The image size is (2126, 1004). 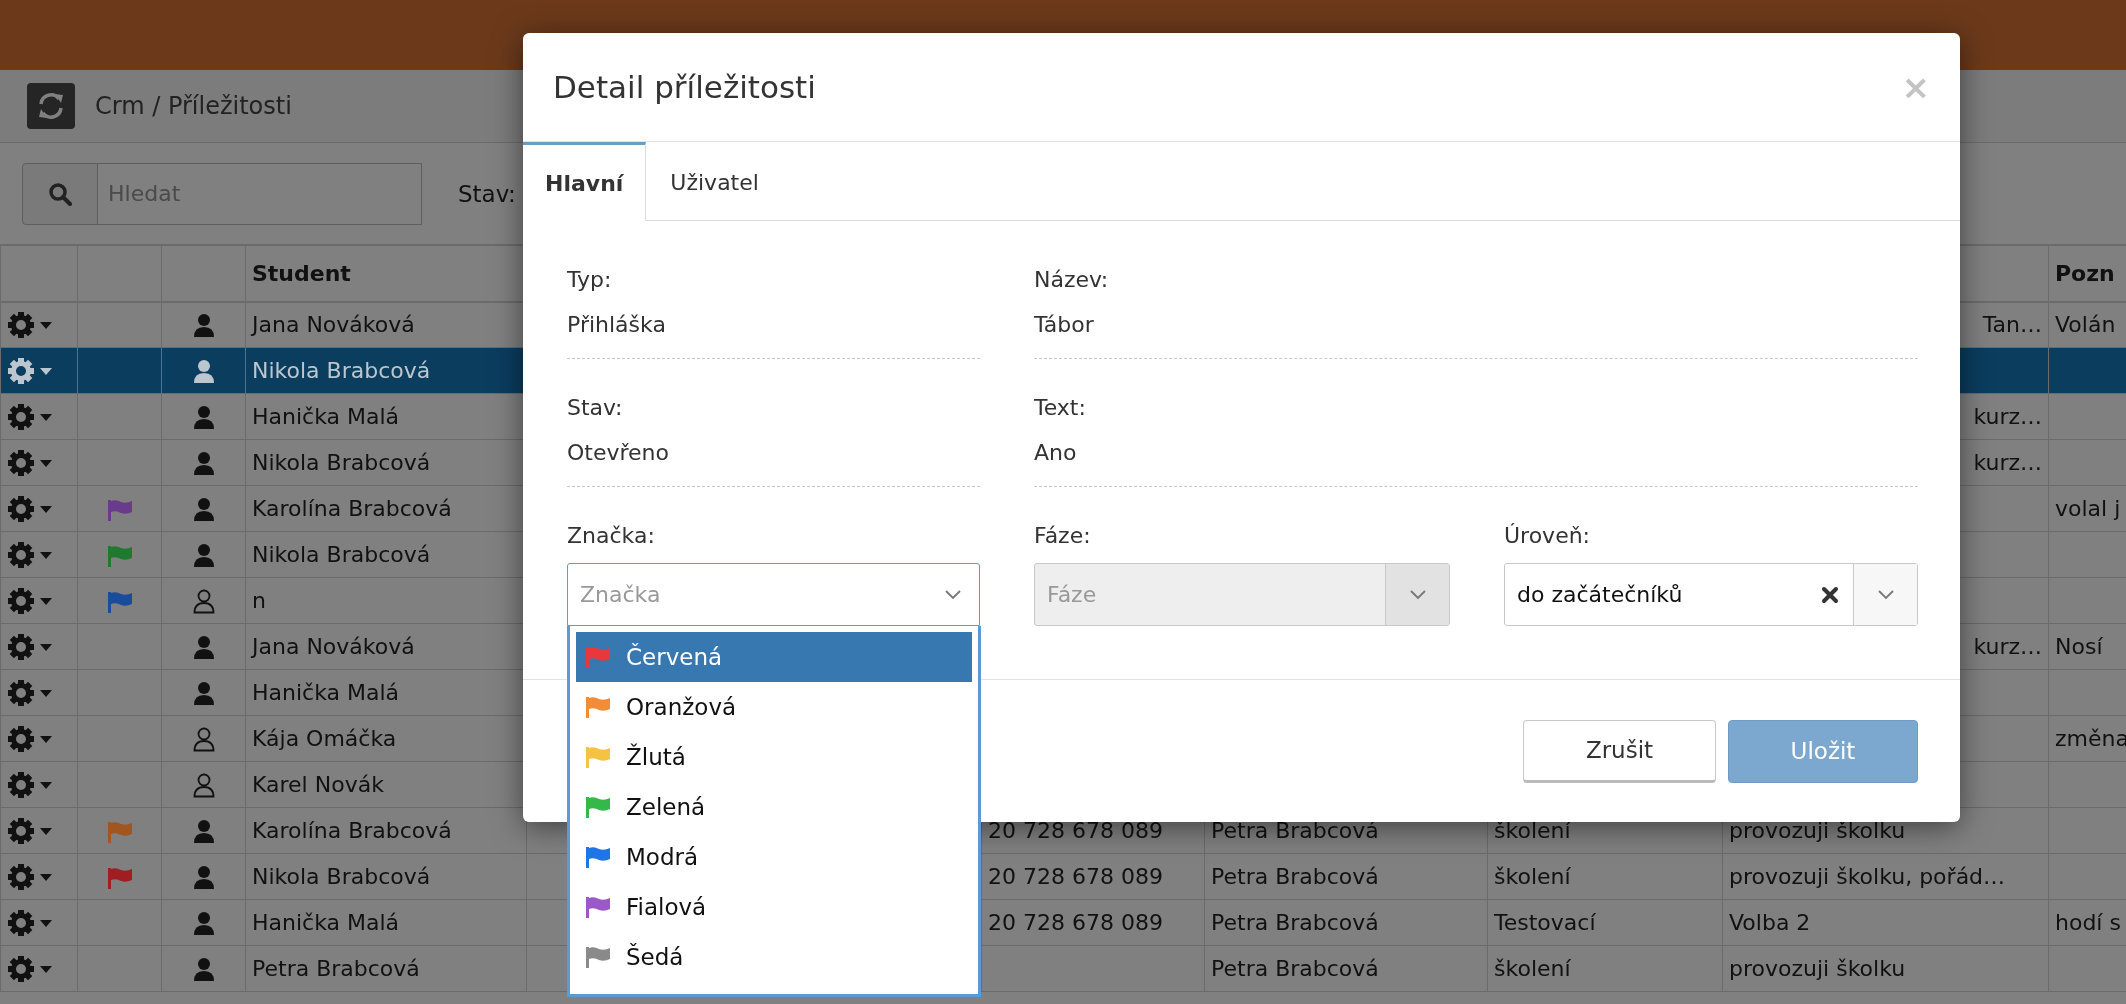 I want to click on search-icon, so click(x=60, y=193).